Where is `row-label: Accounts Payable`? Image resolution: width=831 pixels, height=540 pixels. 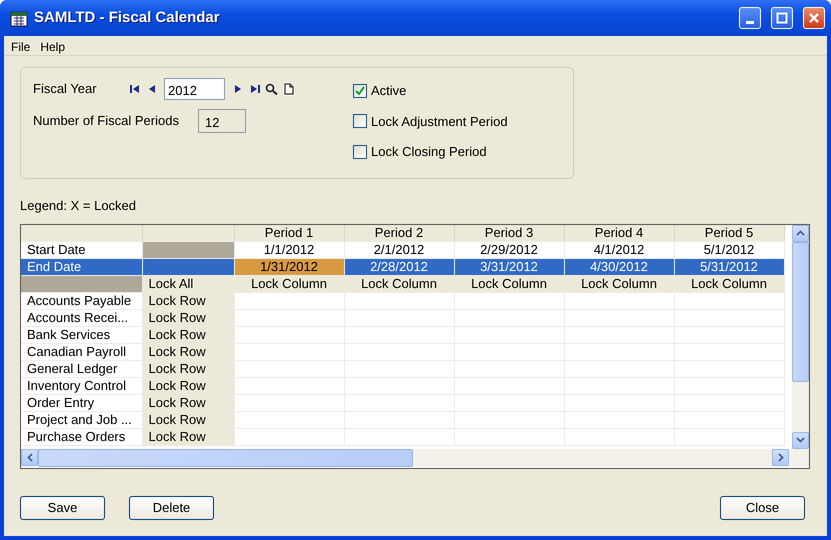 row-label: Accounts Payable is located at coordinates (81, 301).